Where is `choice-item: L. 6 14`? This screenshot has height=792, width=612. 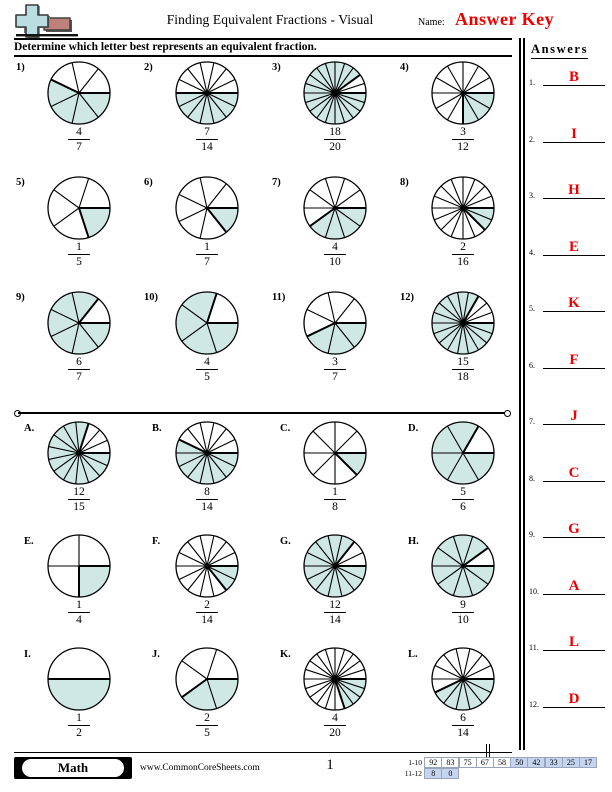 choice-item: L. 6 14 is located at coordinates (462, 702).